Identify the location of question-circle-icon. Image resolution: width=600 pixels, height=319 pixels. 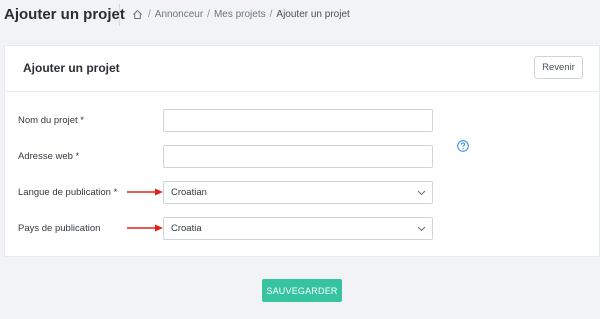
(463, 146).